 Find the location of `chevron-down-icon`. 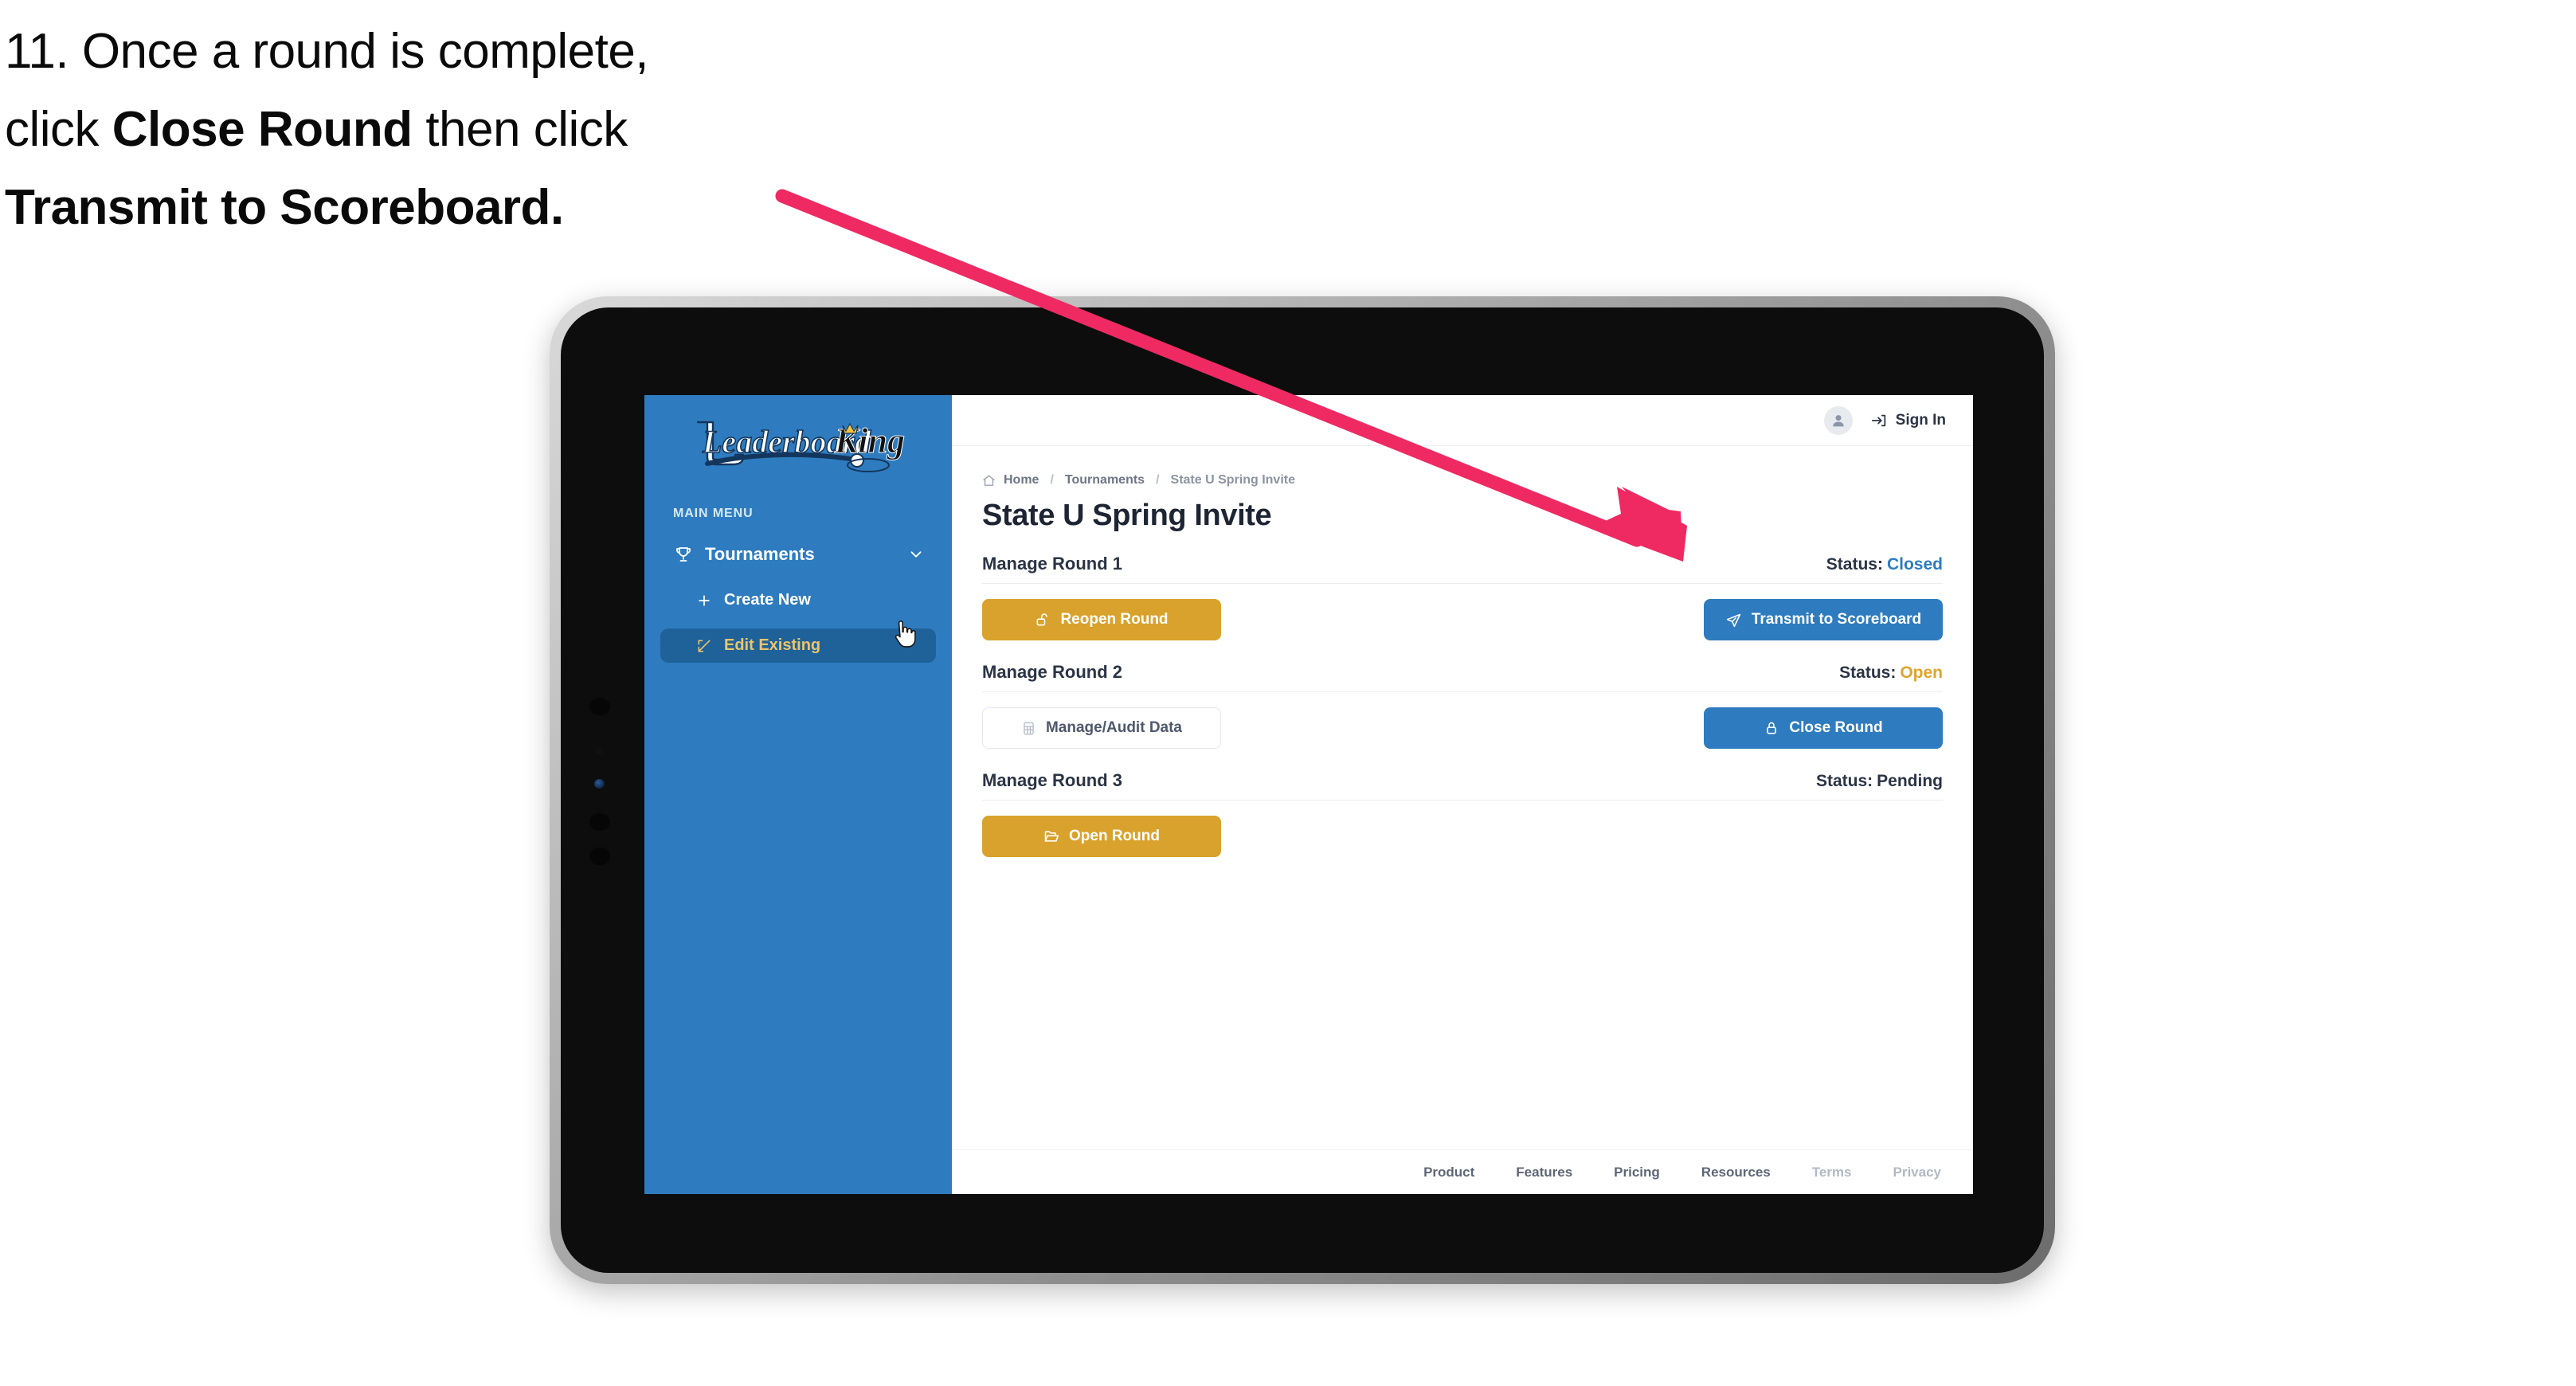

chevron-down-icon is located at coordinates (916, 554).